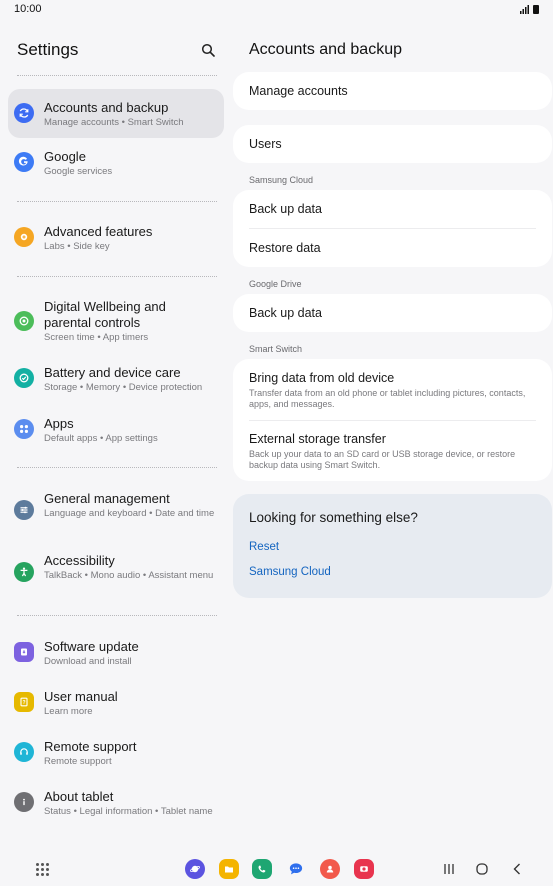  I want to click on row-label: Back up data, so click(285, 313).